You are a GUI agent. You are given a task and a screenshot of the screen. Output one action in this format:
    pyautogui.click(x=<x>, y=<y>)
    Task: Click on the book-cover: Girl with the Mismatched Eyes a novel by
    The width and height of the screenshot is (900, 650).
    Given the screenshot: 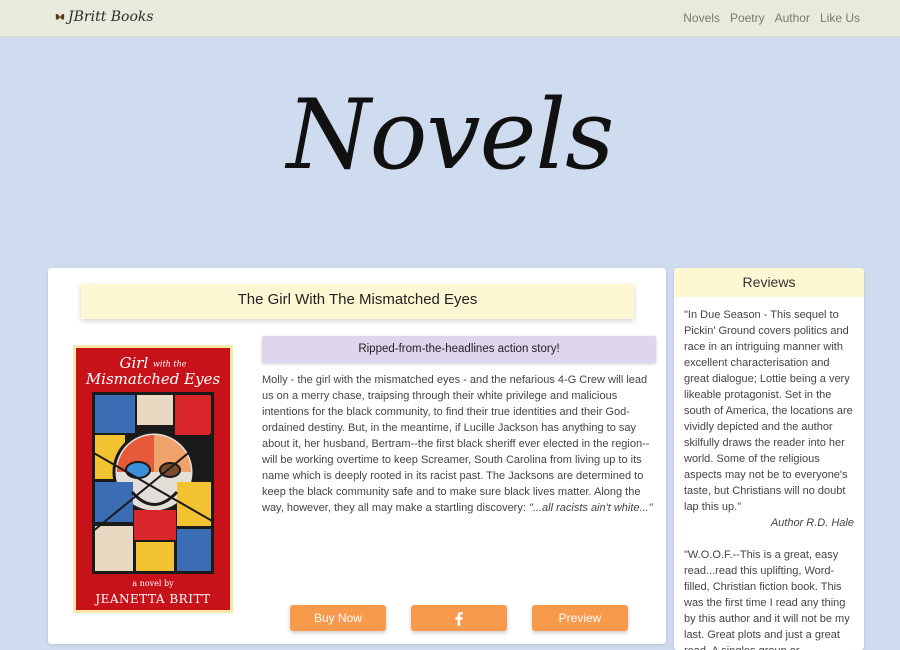 What is the action you would take?
    pyautogui.click(x=153, y=479)
    